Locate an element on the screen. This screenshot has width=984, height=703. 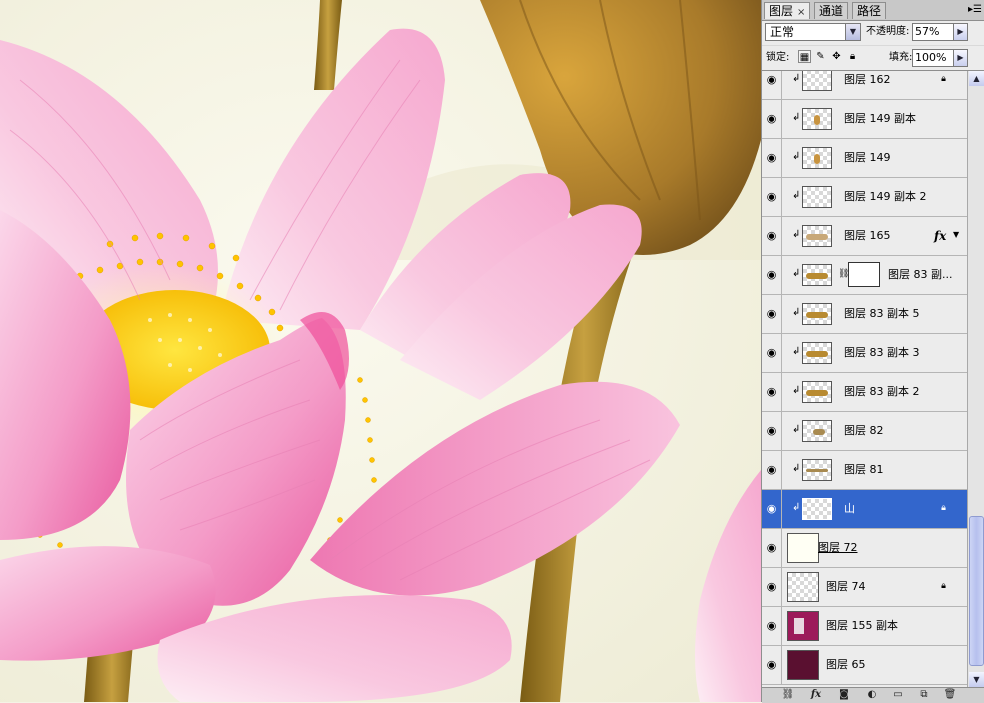
layer-name: 图层 149 副本 is located at coordinates (880, 119).